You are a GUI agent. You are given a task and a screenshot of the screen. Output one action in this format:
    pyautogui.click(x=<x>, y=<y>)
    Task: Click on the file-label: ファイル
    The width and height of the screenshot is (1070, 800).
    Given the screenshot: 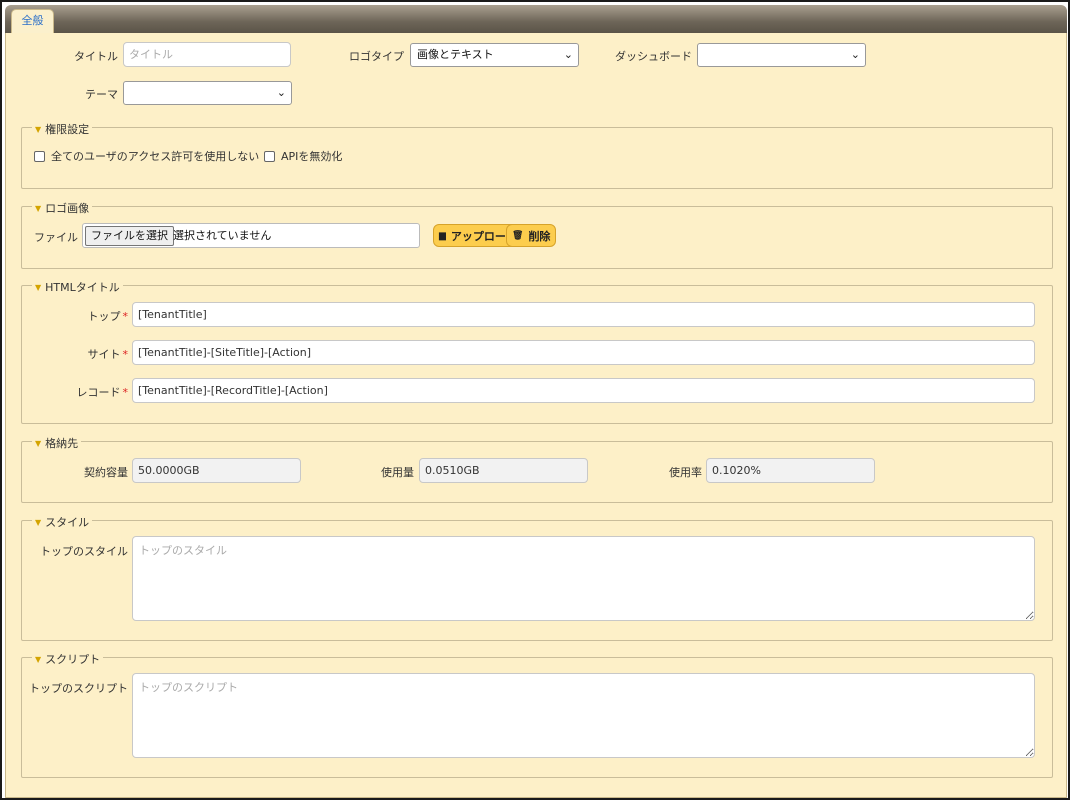 What is the action you would take?
    pyautogui.click(x=56, y=237)
    